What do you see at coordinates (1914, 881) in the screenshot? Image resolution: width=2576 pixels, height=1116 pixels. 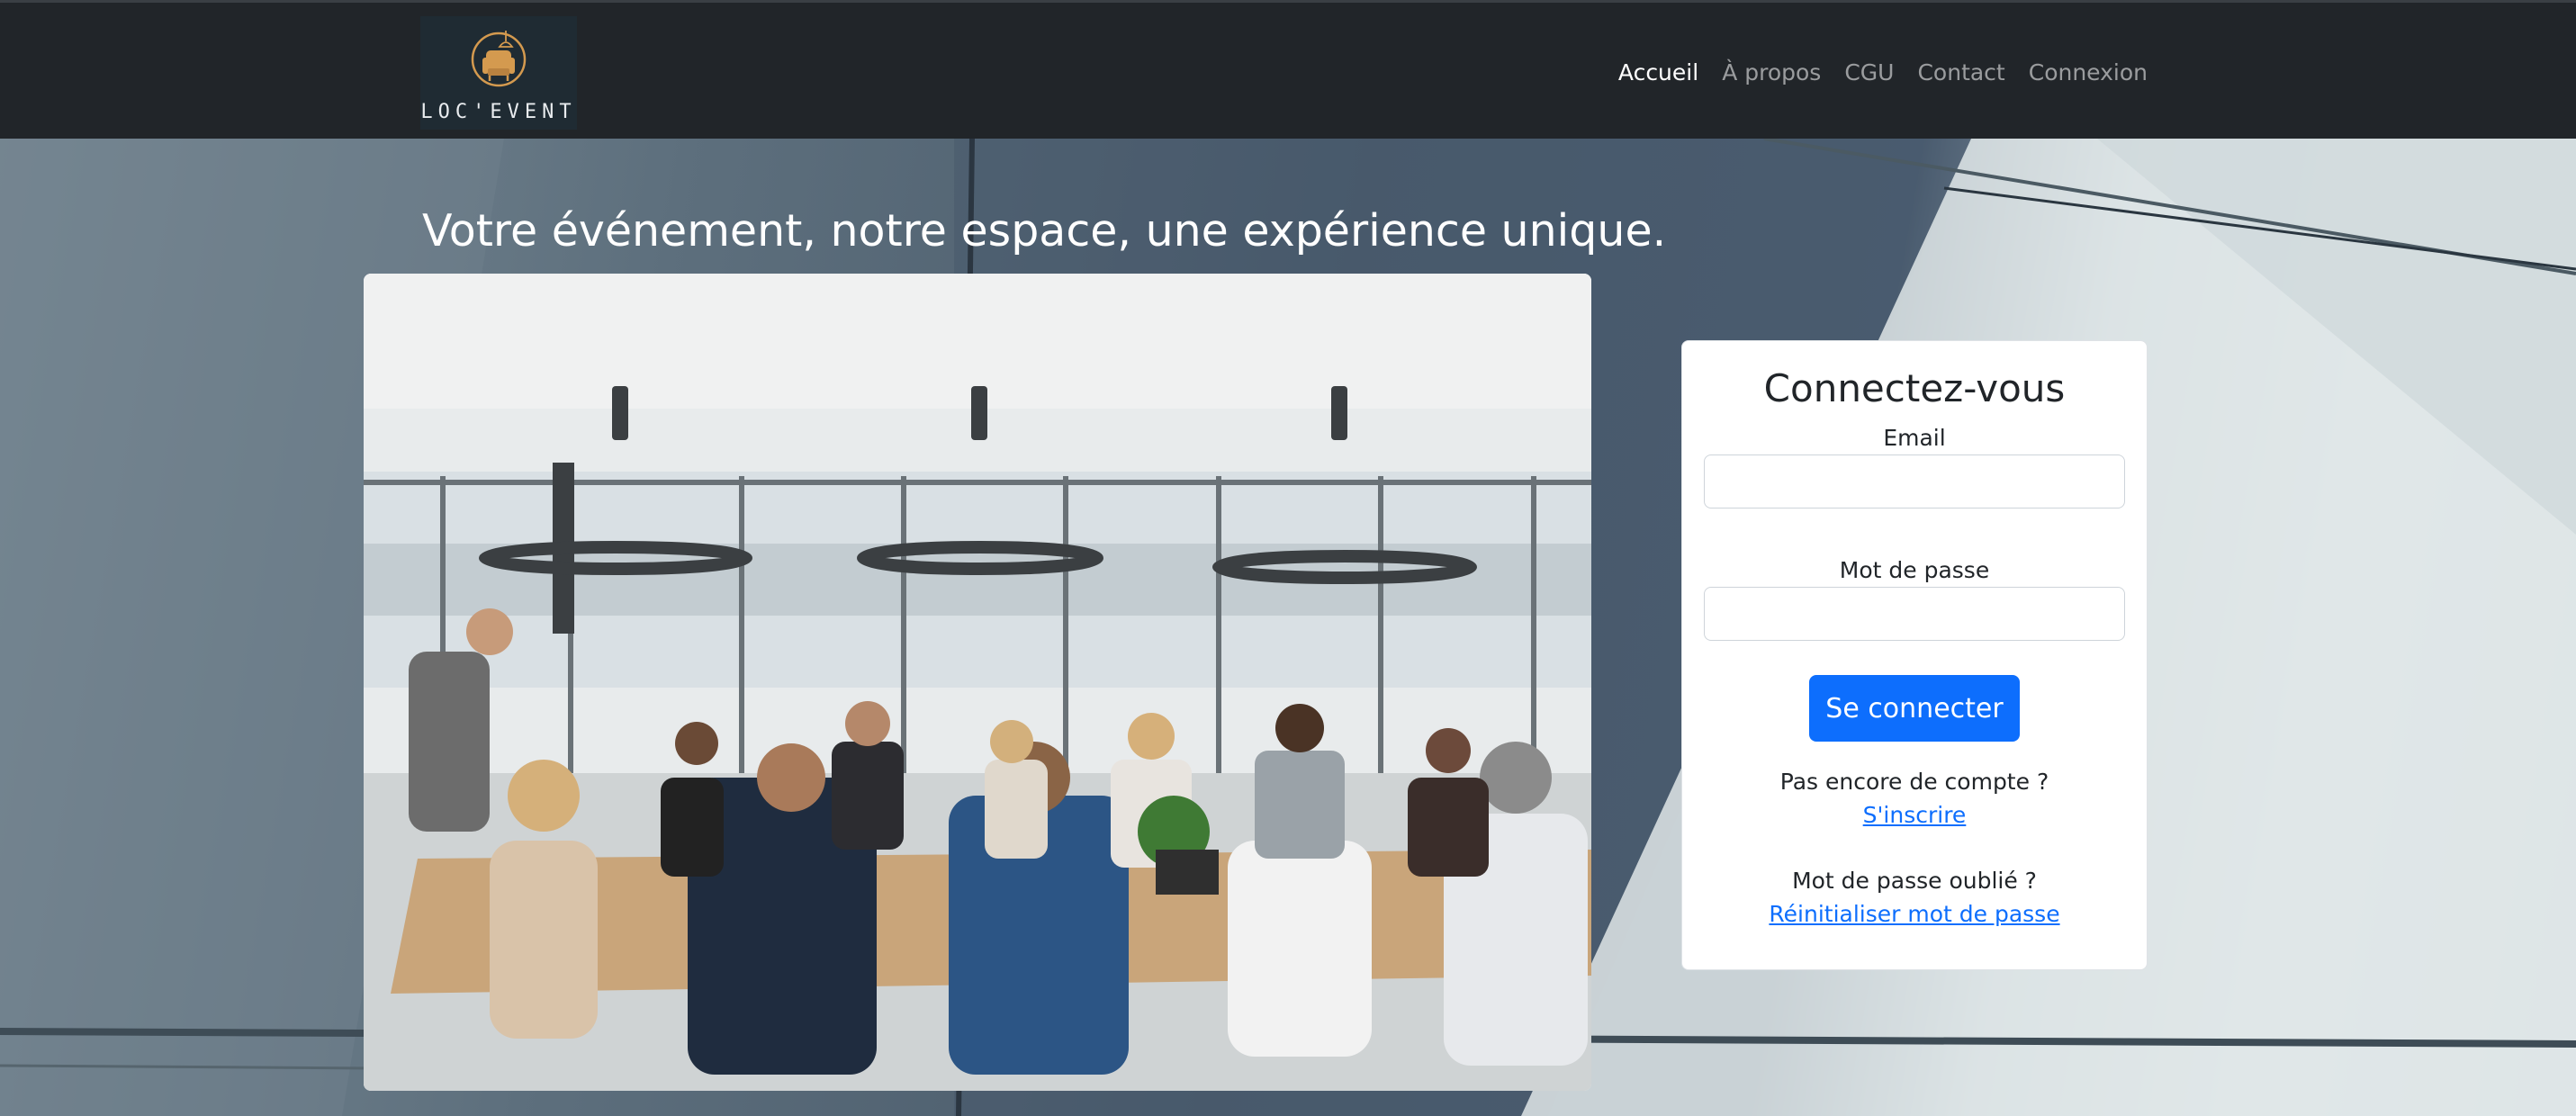 I see `forgot-password-text: Mot de passe oublié ?` at bounding box center [1914, 881].